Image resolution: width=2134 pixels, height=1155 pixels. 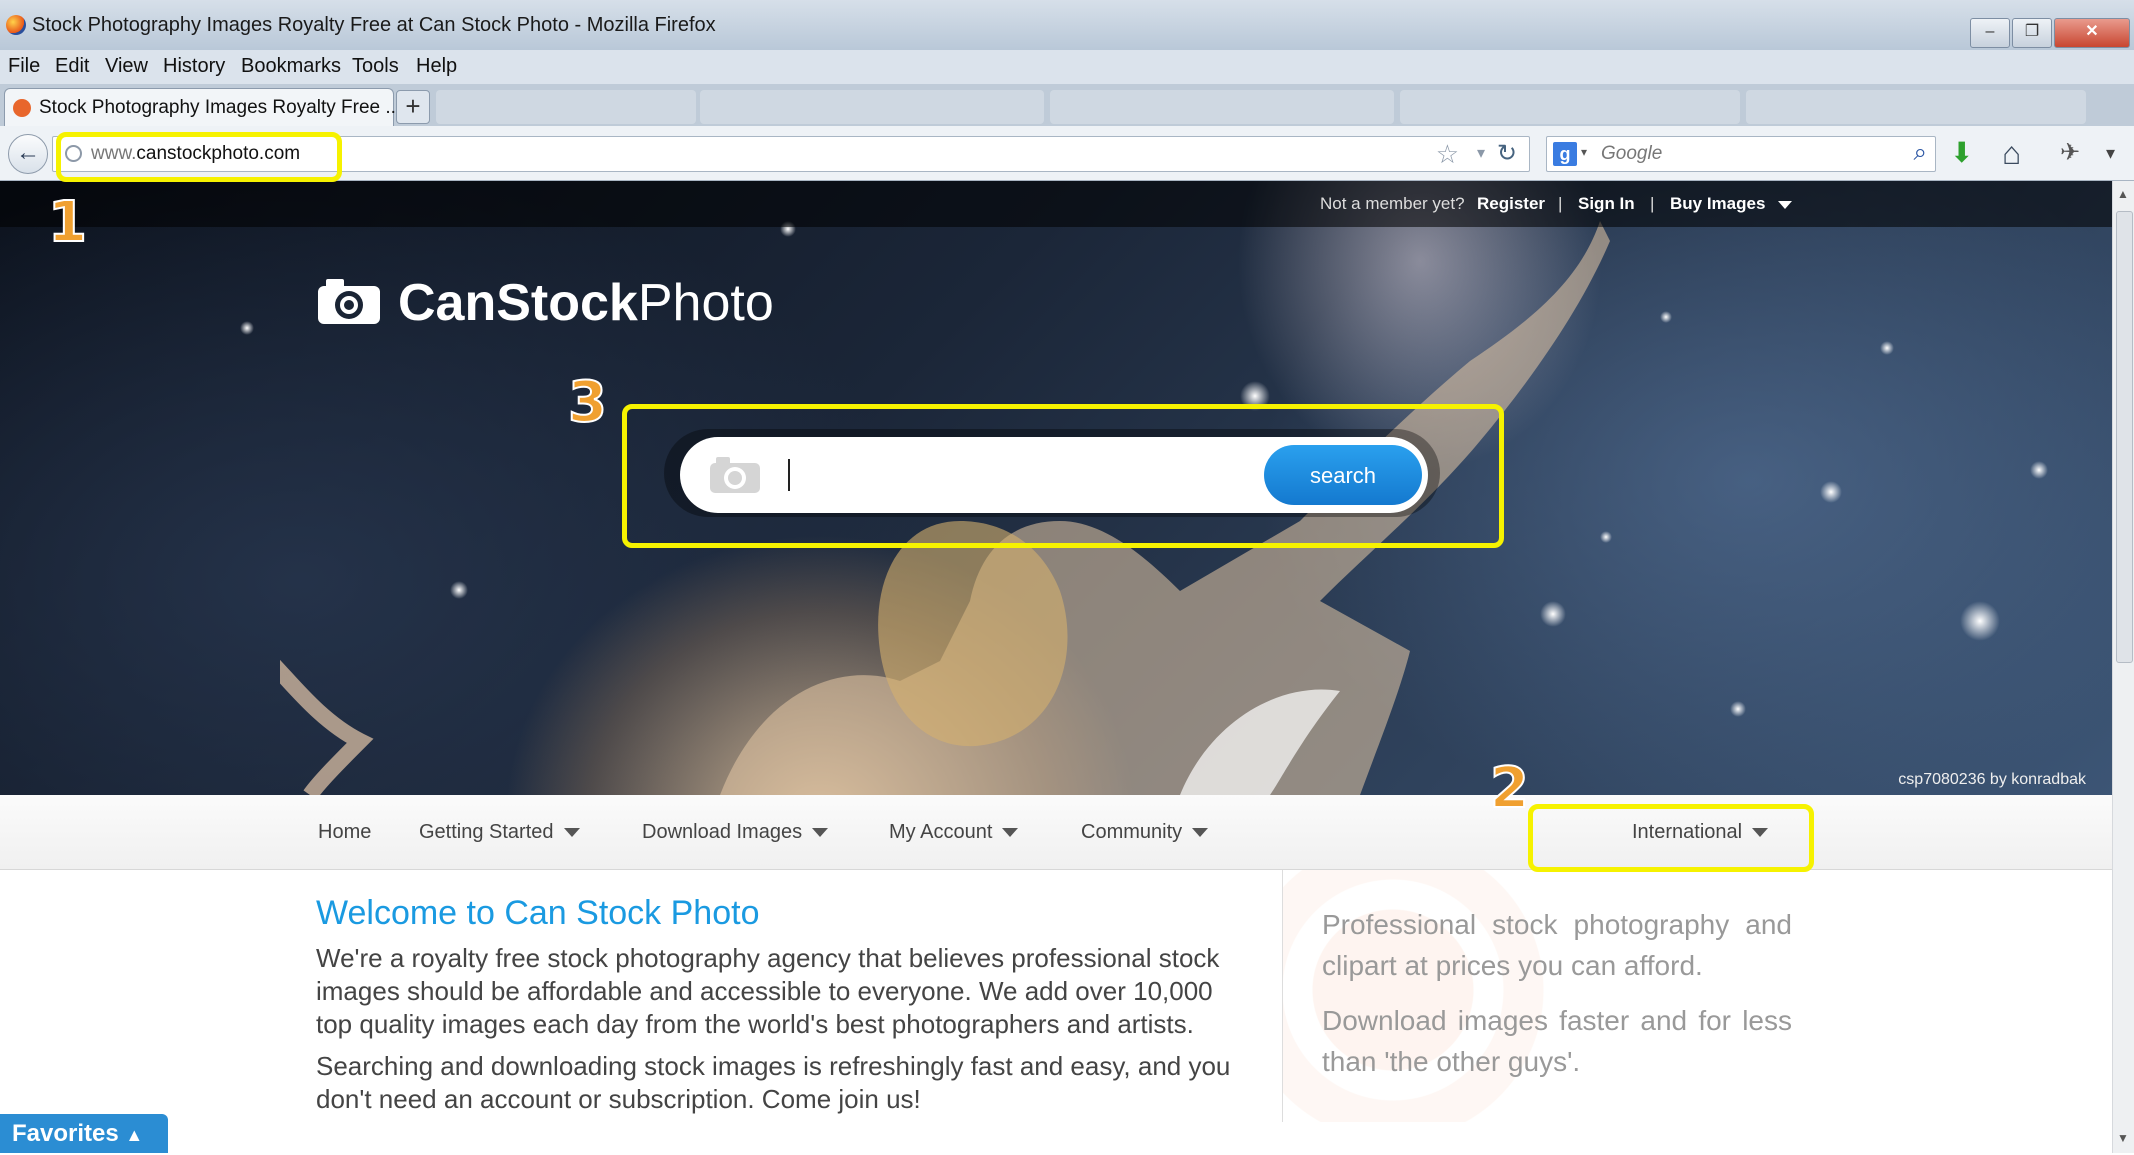 What do you see at coordinates (587, 402) in the screenshot?
I see `annotation-number-3: 3` at bounding box center [587, 402].